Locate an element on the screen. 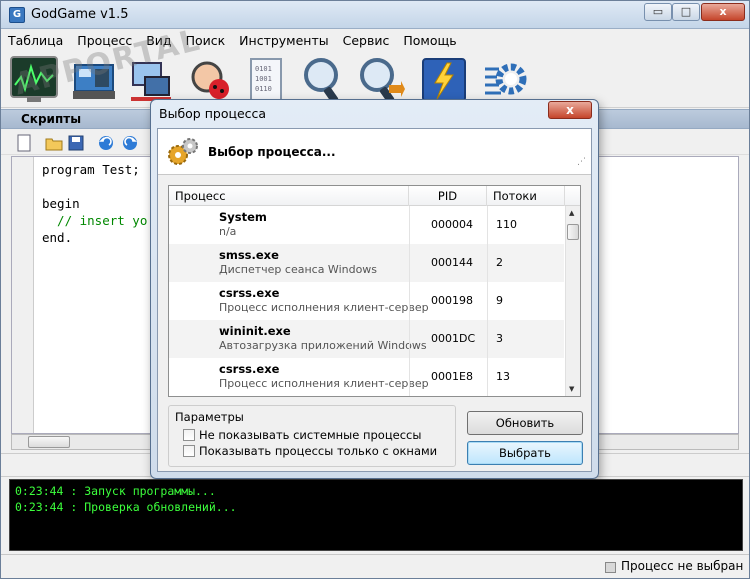 The height and width of the screenshot is (579, 750). redo-icon is located at coordinates (130, 143).